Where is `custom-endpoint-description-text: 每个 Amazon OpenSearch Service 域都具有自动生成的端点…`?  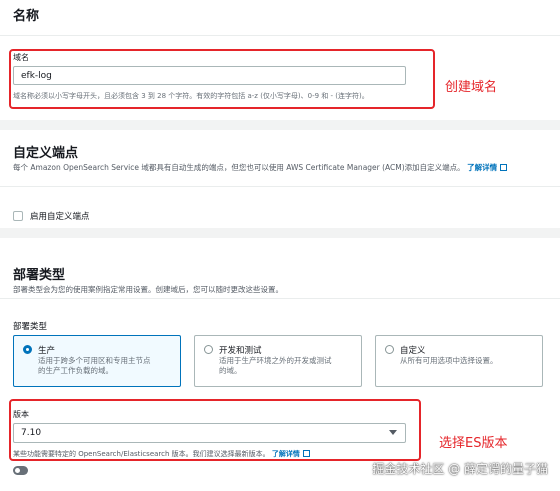 custom-endpoint-description-text: 每个 Amazon OpenSearch Service 域都具有自动生成的端点… is located at coordinates (239, 167).